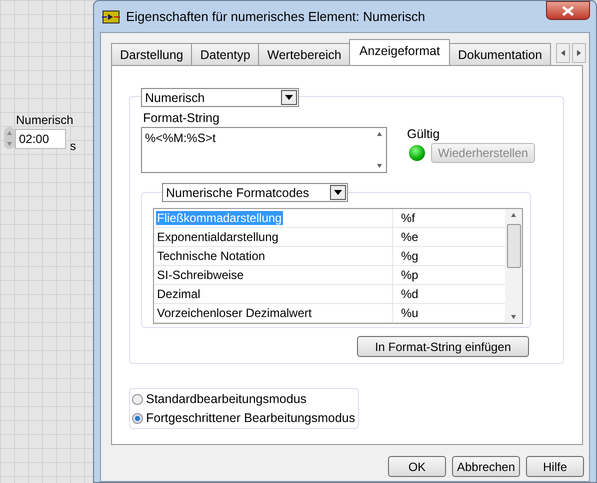  I want to click on format-code: %f, so click(408, 218).